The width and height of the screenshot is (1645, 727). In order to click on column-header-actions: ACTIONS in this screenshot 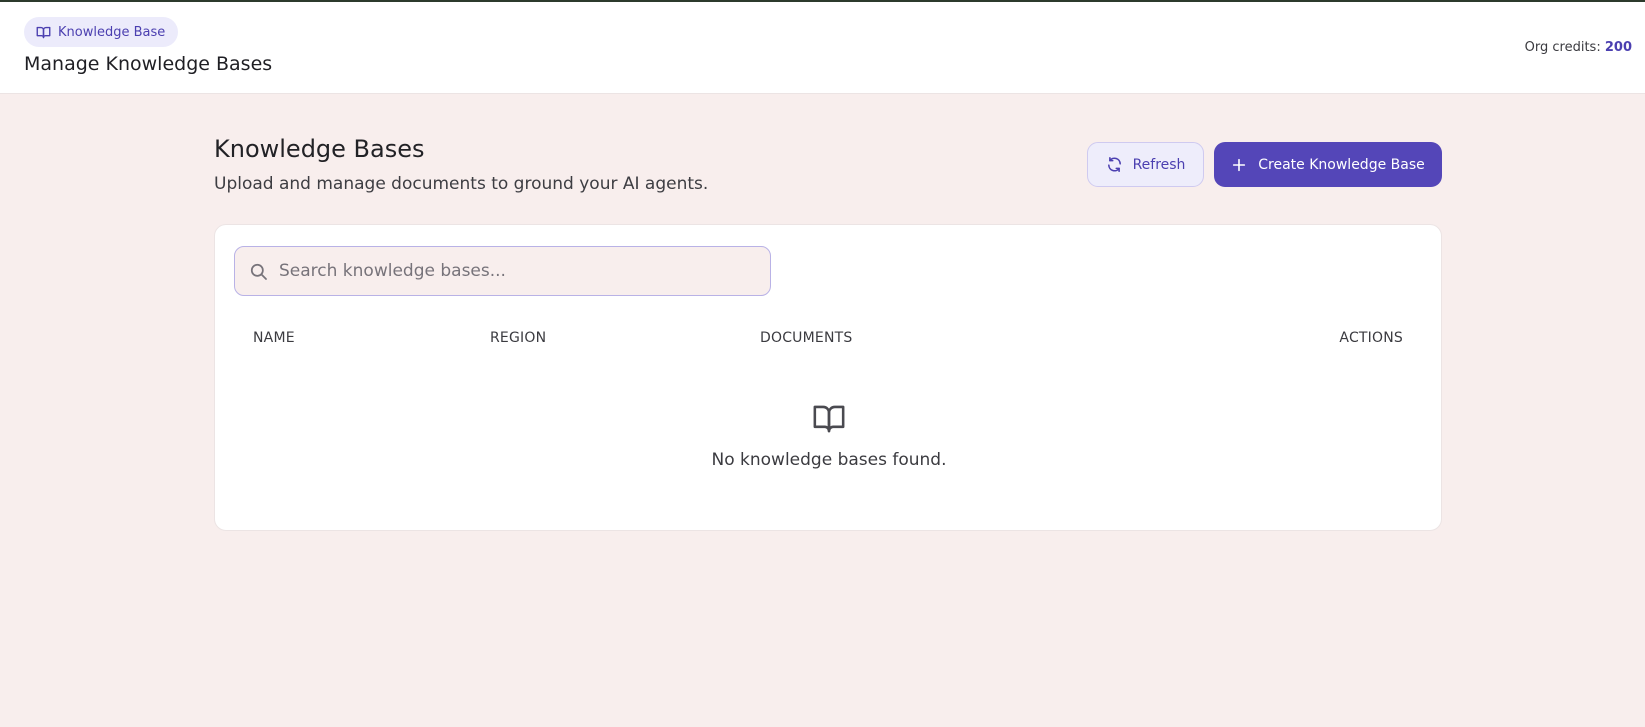, I will do `click(1371, 338)`.